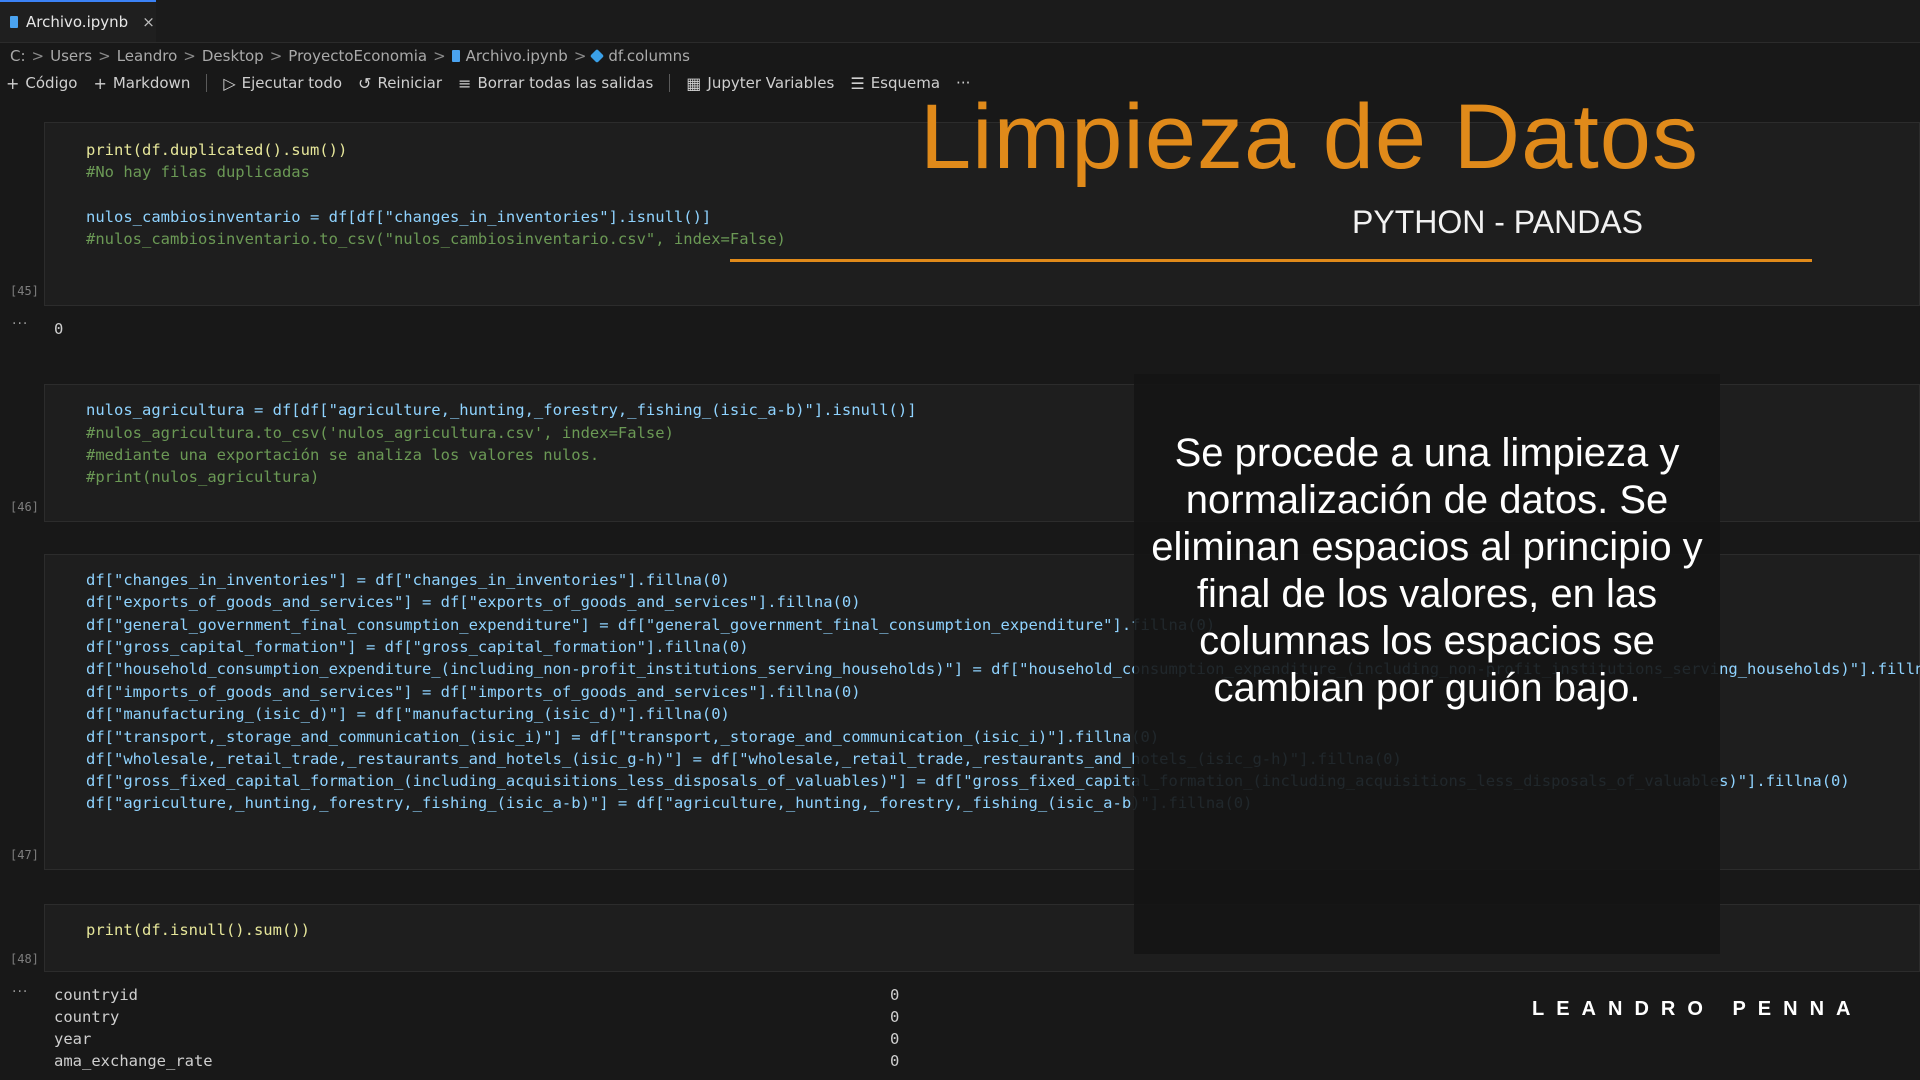 This screenshot has height=1080, width=1920. I want to click on close-icon: ×, so click(148, 22).